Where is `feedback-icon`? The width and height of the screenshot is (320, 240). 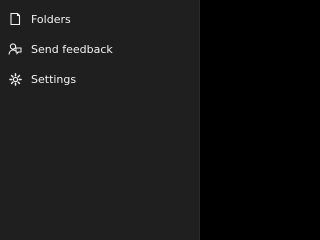 feedback-icon is located at coordinates (15, 49).